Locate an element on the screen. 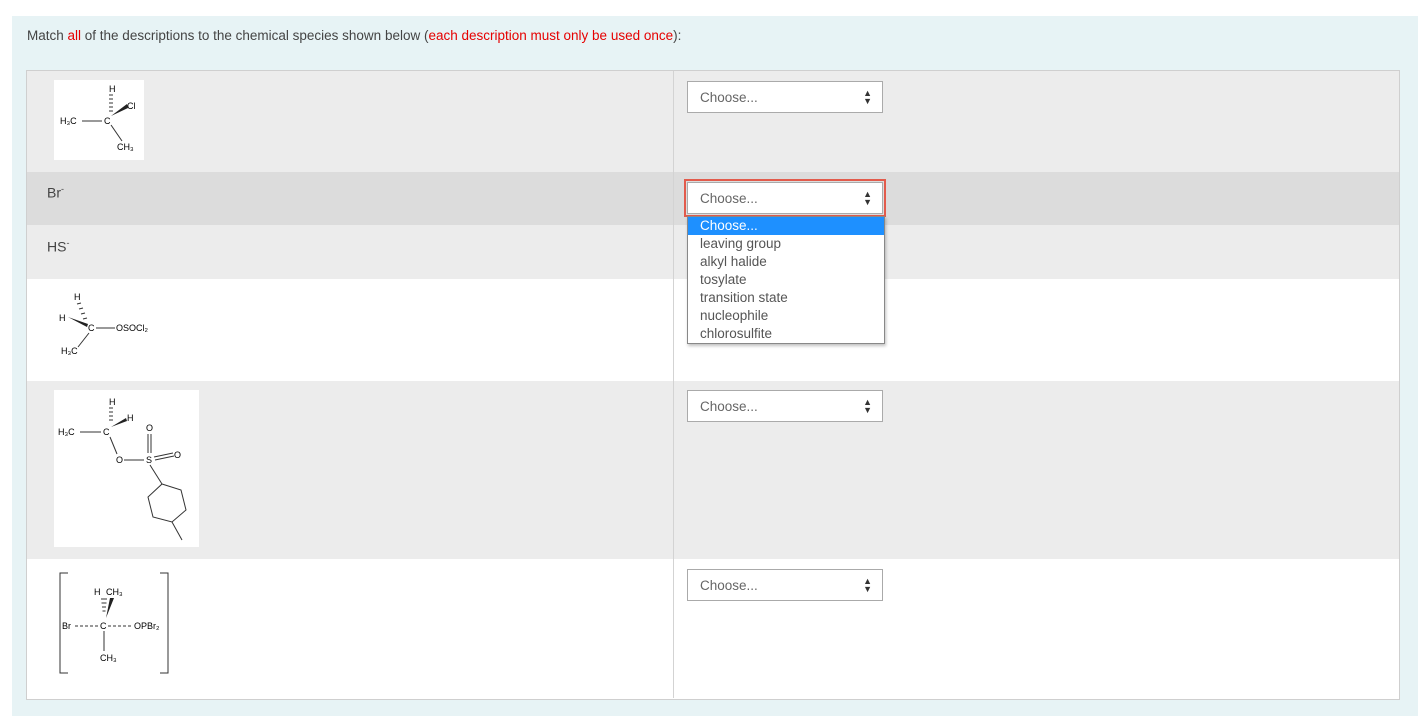 This screenshot has height=723, width=1423. match-select-2: Choose... ▲ ▼ is located at coordinates (785, 198).